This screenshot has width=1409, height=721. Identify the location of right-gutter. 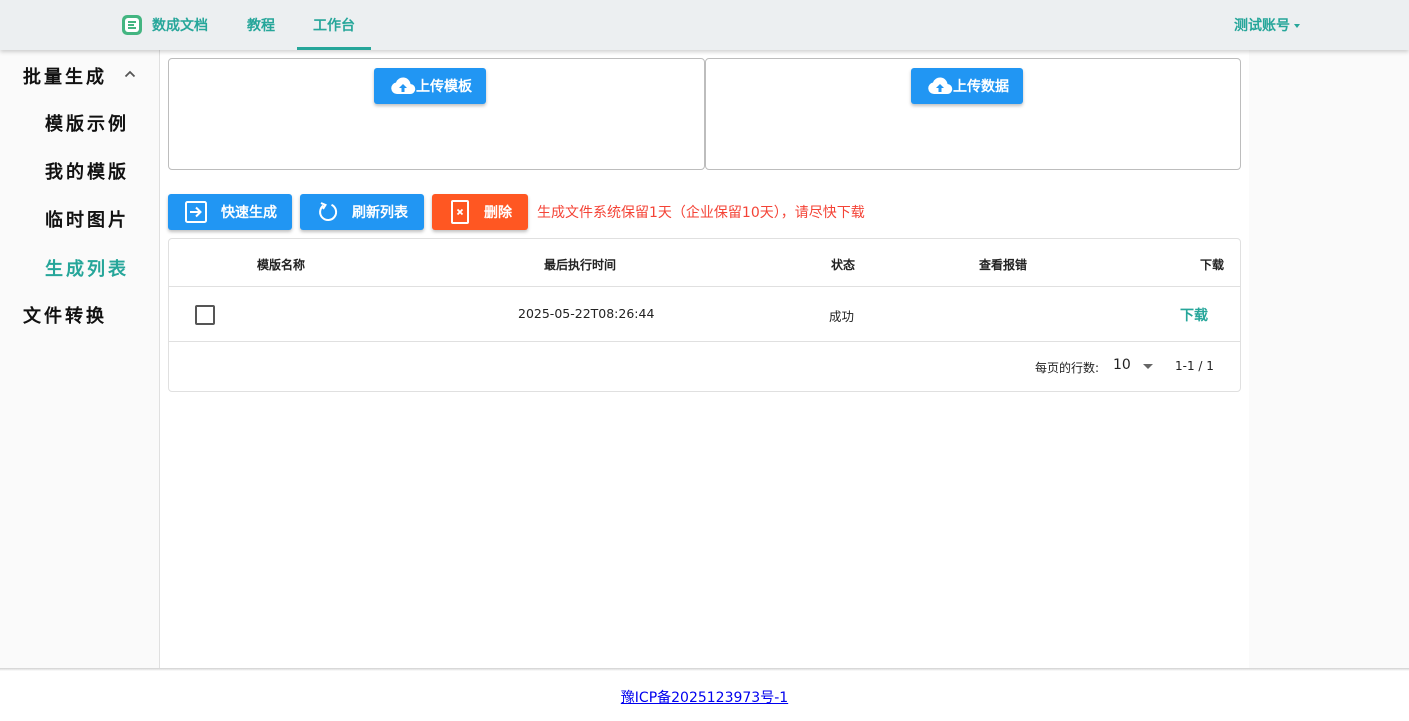
(1329, 360).